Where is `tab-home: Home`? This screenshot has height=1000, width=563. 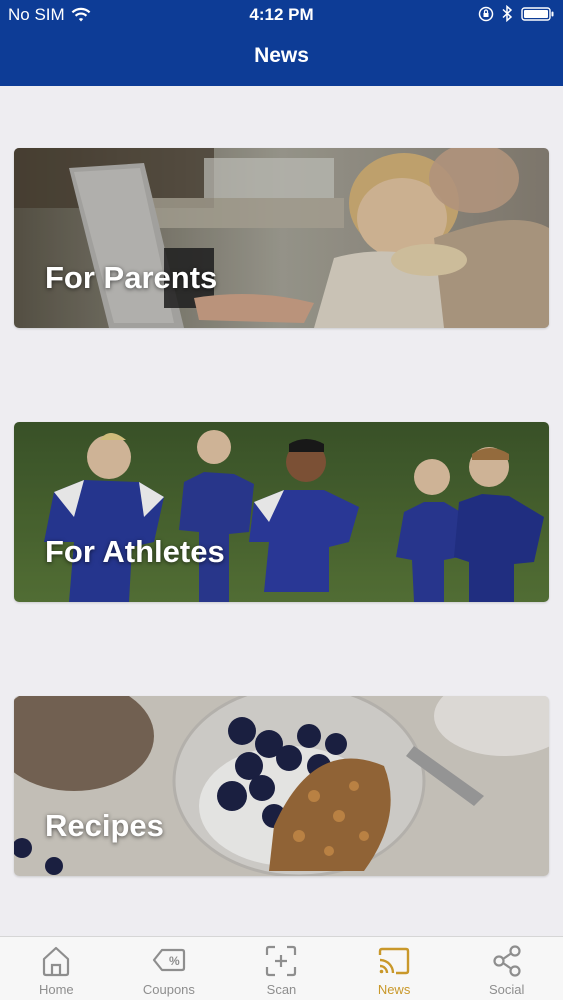 tab-home: Home is located at coordinates (56, 968).